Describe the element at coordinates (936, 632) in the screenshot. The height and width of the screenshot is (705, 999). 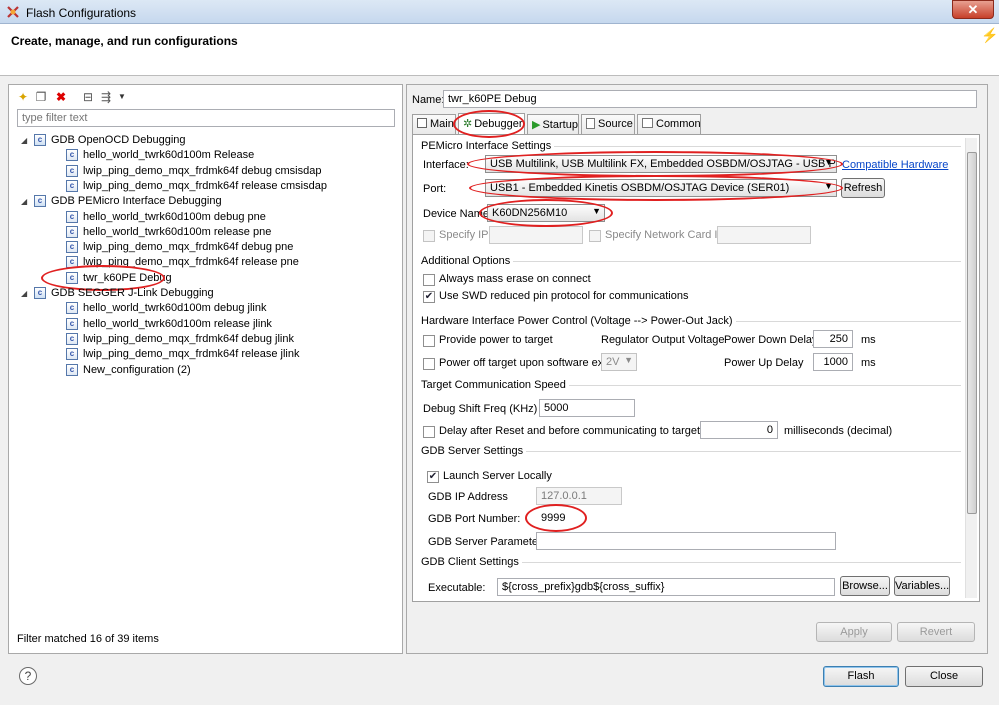
I see `revert-button: Revert` at that location.